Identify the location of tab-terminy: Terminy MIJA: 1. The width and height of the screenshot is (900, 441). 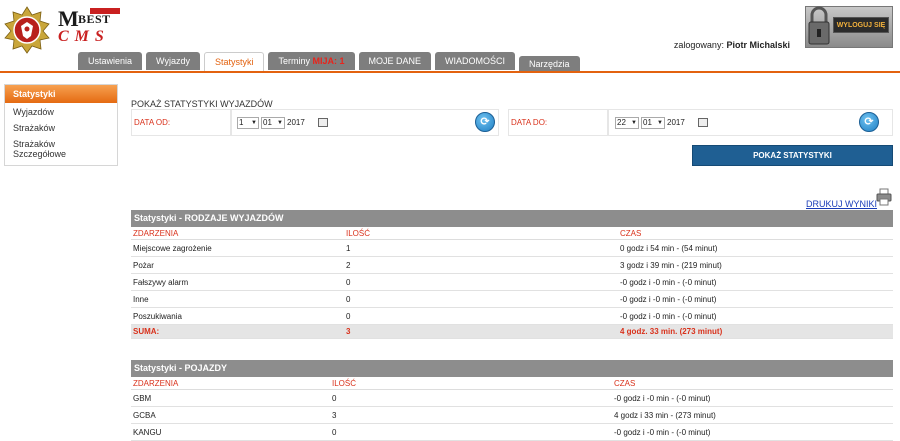
(311, 61).